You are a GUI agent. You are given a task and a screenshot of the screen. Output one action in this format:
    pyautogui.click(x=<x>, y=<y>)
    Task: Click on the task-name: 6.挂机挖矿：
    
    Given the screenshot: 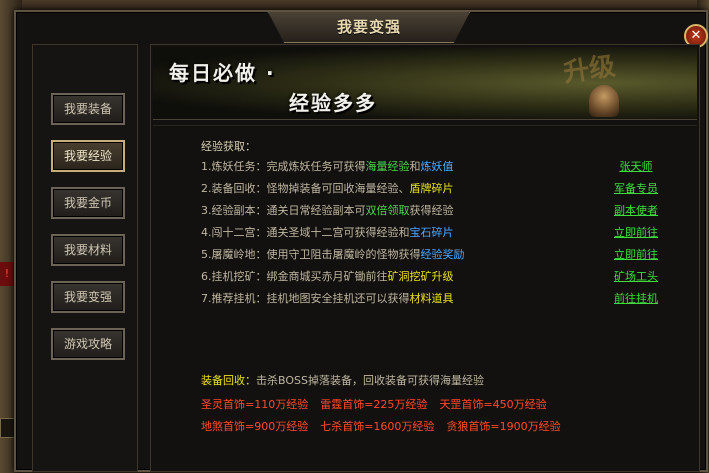 What is the action you would take?
    pyautogui.click(x=234, y=276)
    